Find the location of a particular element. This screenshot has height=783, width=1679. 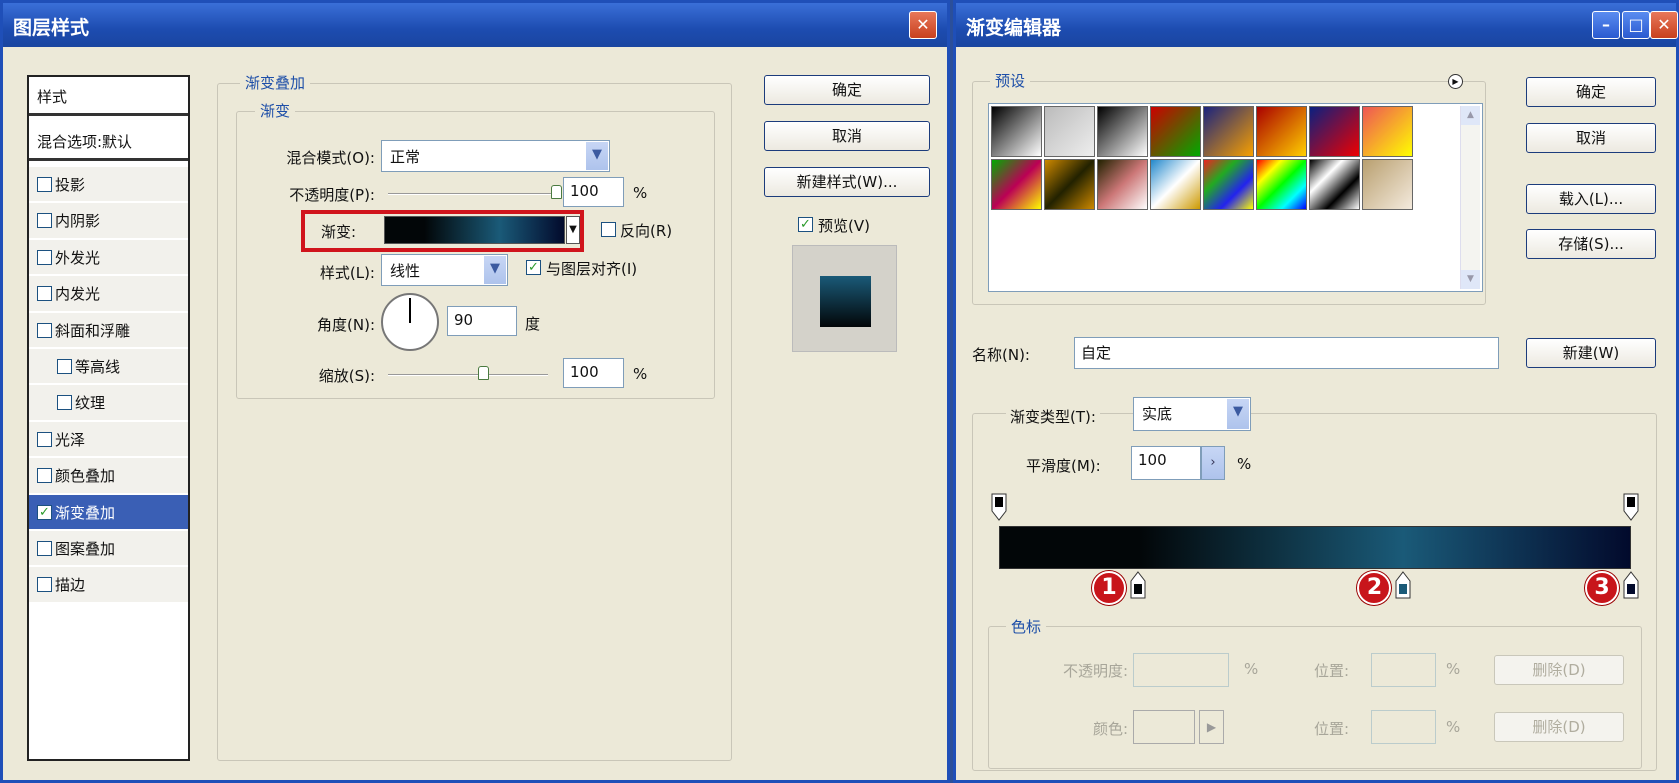

maximize-button: □ is located at coordinates (1636, 25).